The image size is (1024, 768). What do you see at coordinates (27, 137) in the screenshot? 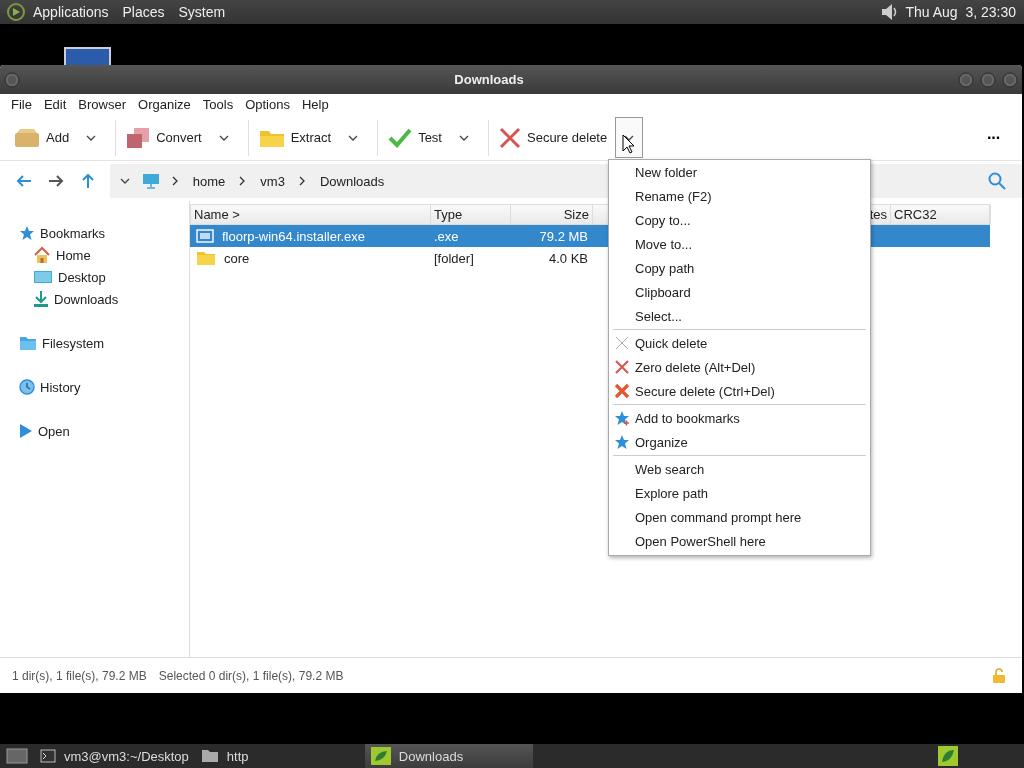
I see `box-icon` at bounding box center [27, 137].